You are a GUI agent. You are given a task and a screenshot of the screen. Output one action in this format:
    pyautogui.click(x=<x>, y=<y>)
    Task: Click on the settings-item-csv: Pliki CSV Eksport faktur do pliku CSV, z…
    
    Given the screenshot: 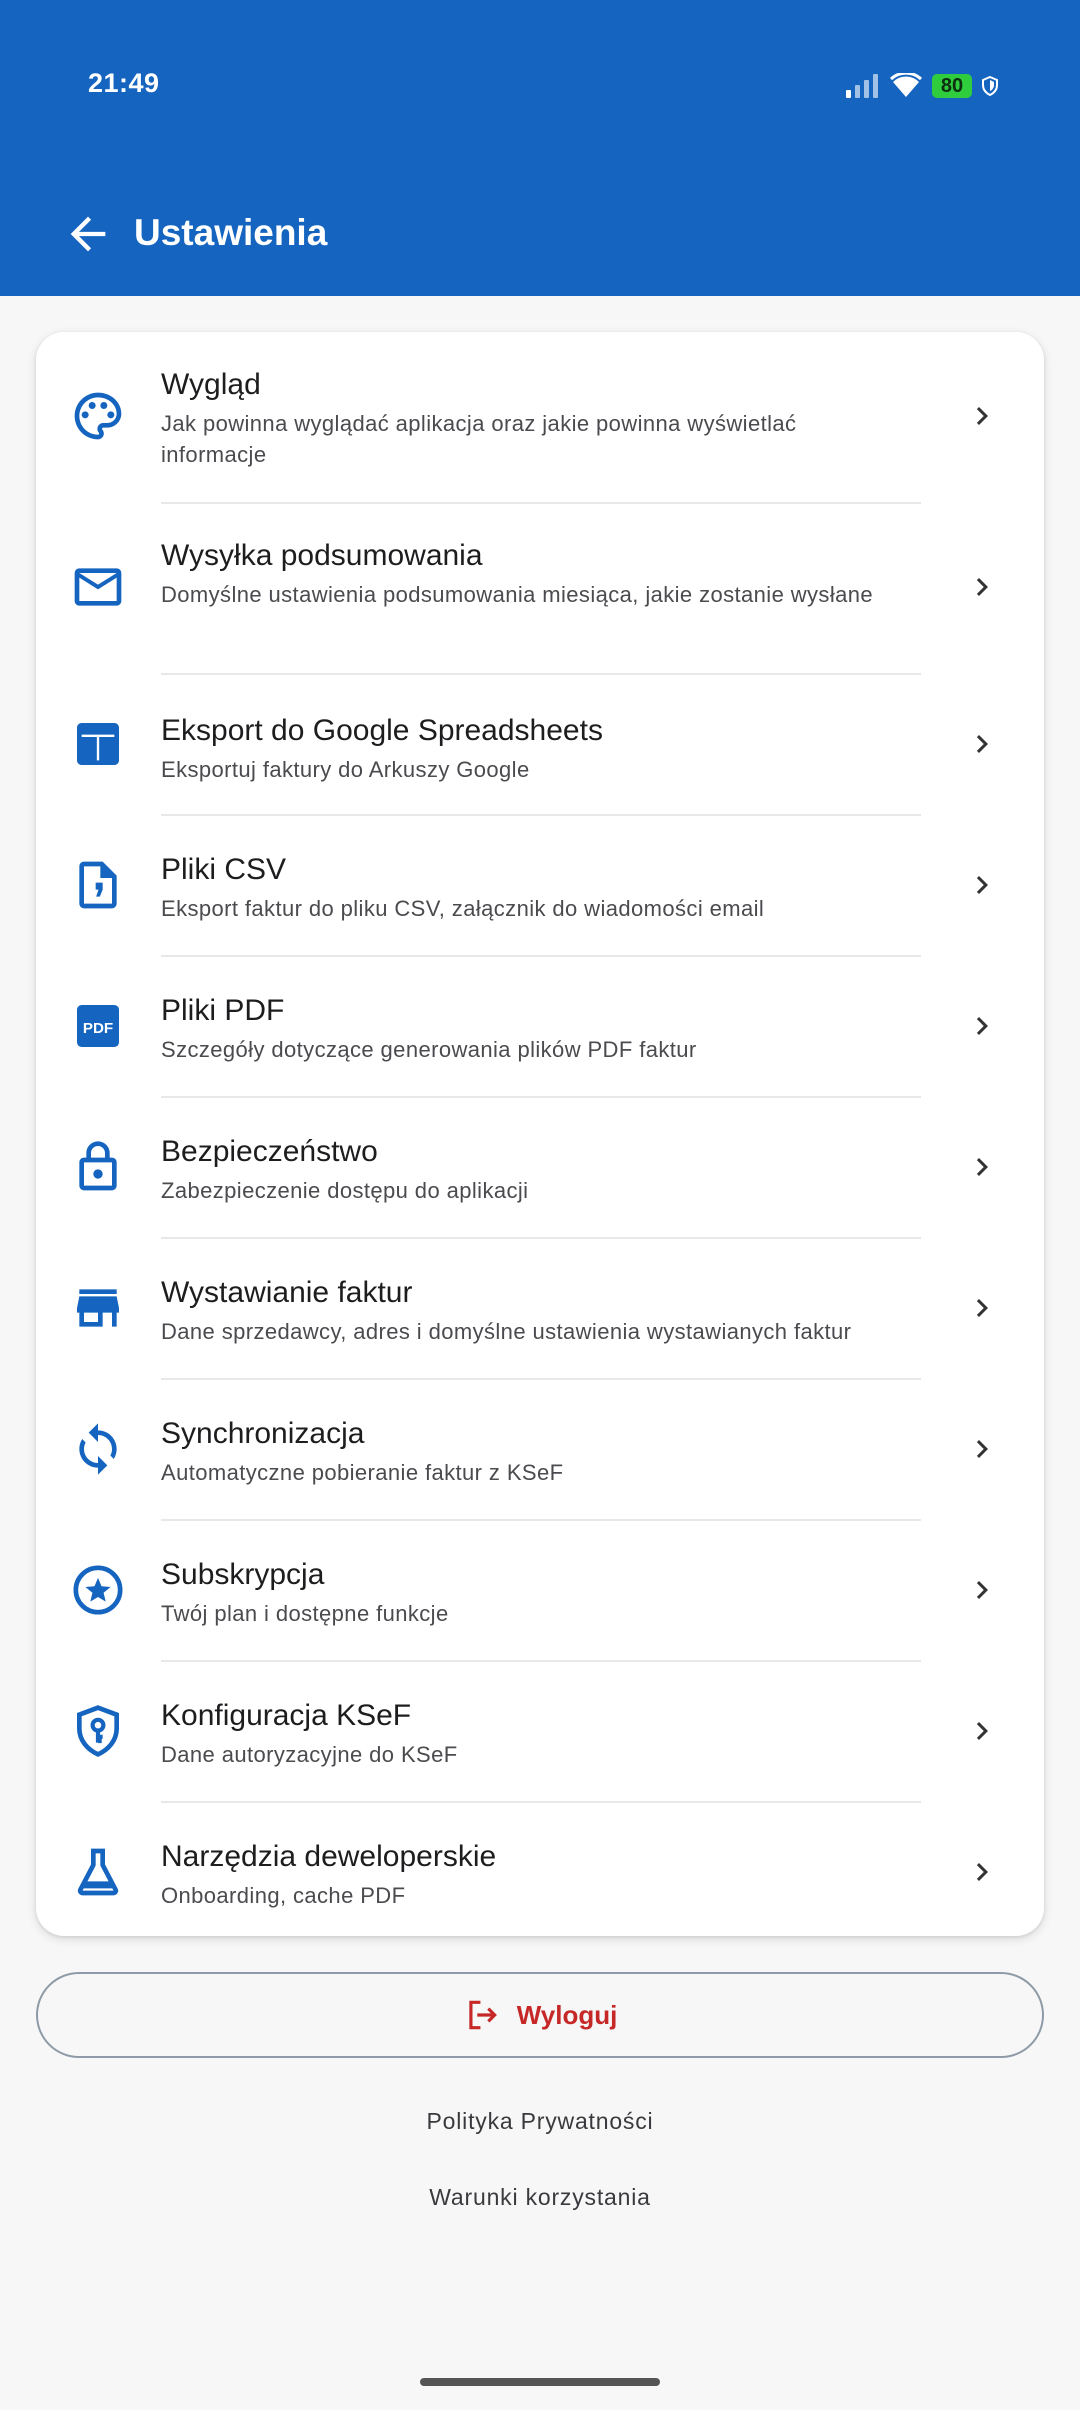 What is the action you would take?
    pyautogui.click(x=540, y=885)
    